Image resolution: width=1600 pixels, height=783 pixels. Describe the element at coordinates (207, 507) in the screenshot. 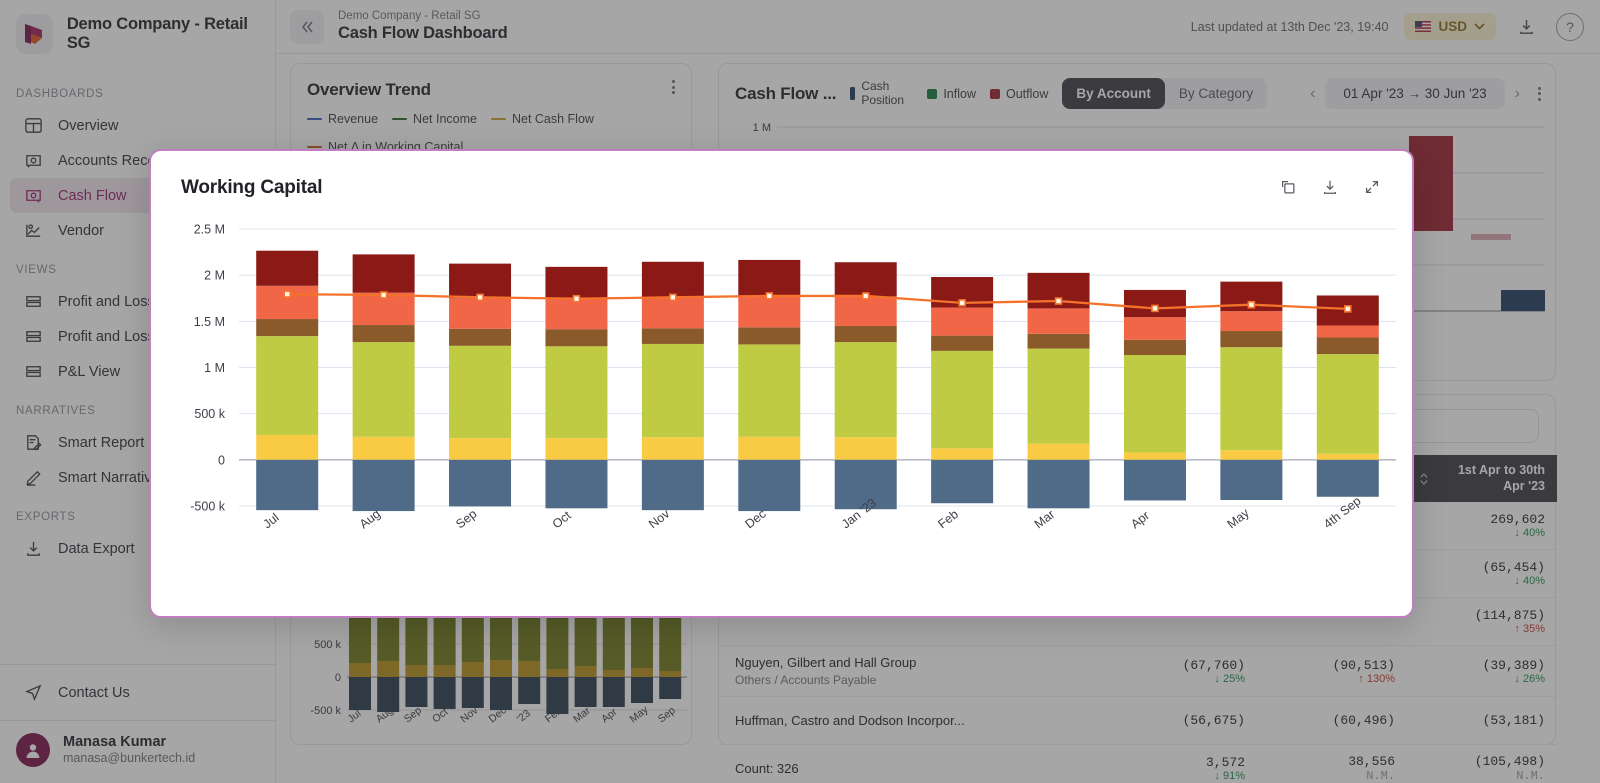

I see `y-tick-label: -500 k` at that location.